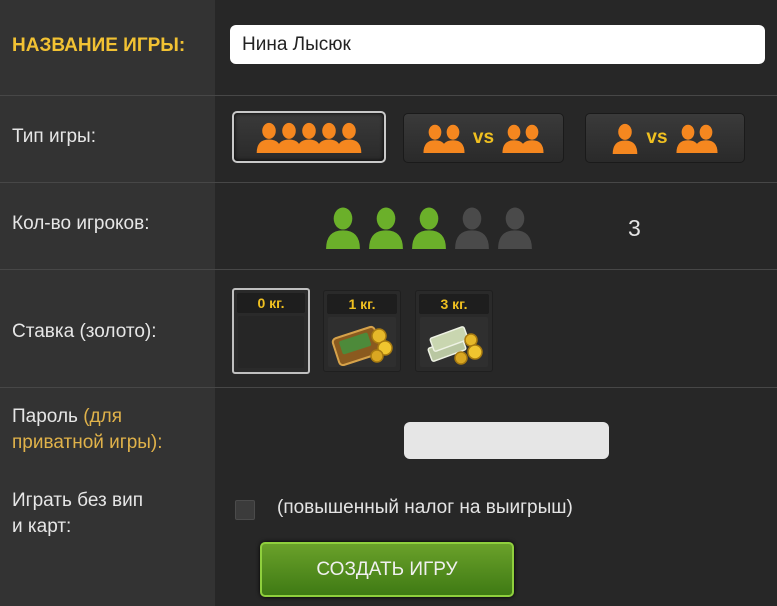 This screenshot has height=606, width=777. Describe the element at coordinates (362, 342) in the screenshot. I see `wallet-coins-icon` at that location.